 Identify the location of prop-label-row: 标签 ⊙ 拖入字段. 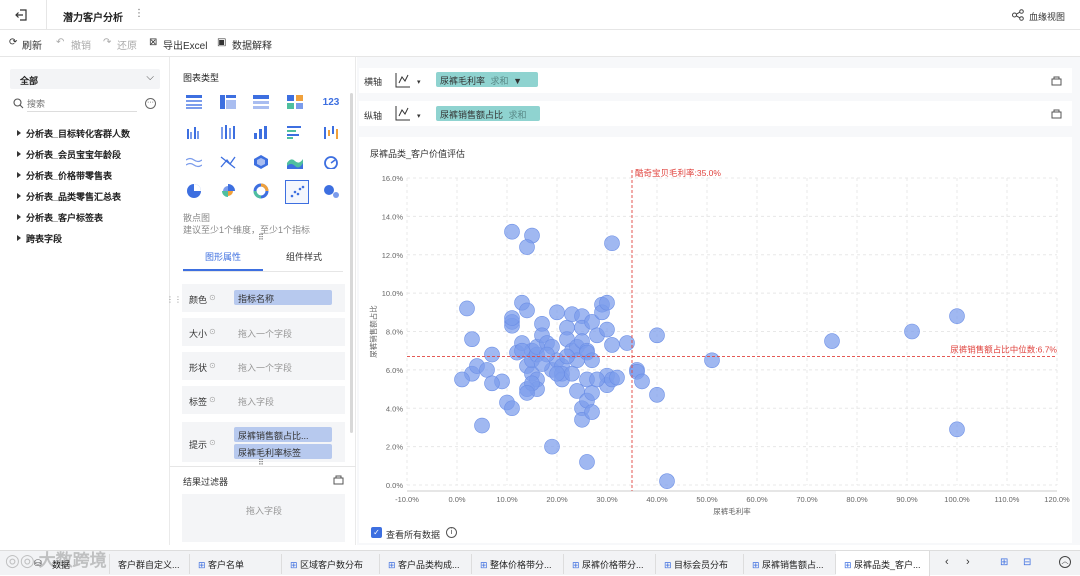
(263, 400).